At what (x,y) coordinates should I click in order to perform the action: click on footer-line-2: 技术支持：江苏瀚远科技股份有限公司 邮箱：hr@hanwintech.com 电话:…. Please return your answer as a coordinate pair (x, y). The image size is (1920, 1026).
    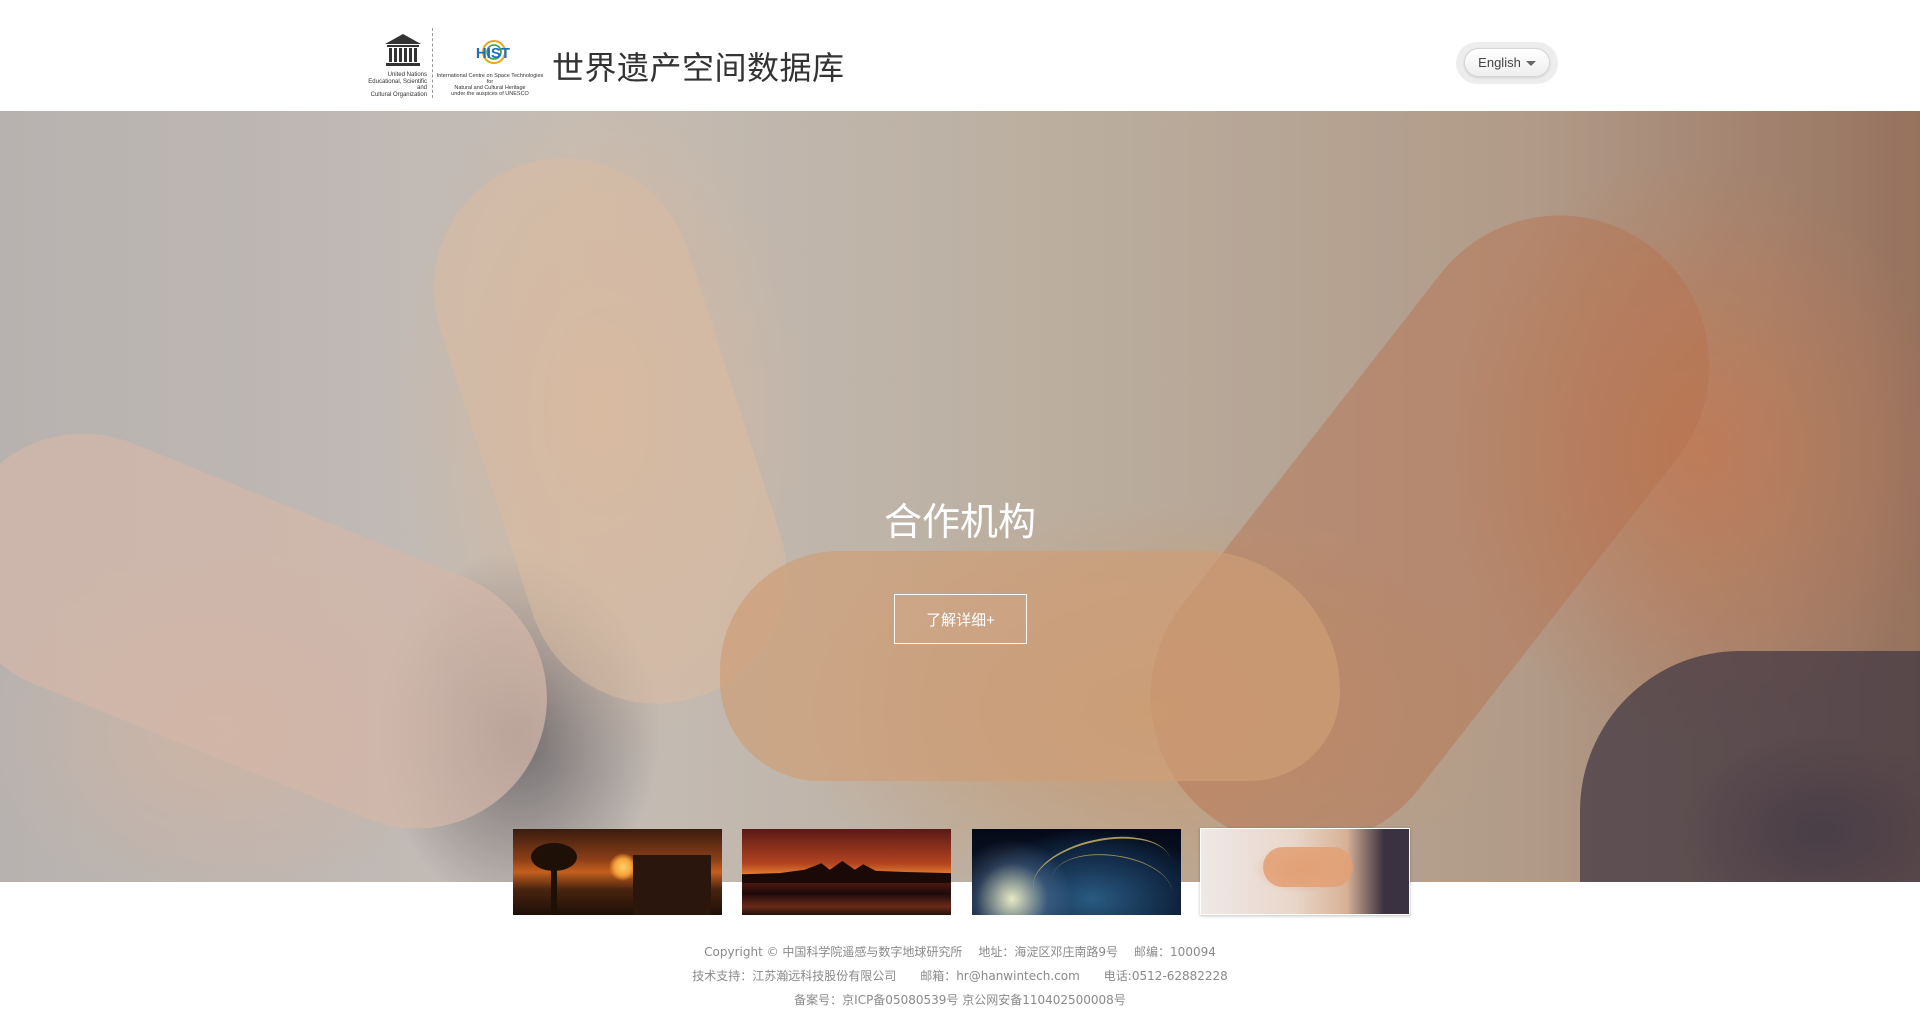
    Looking at the image, I should click on (960, 976).